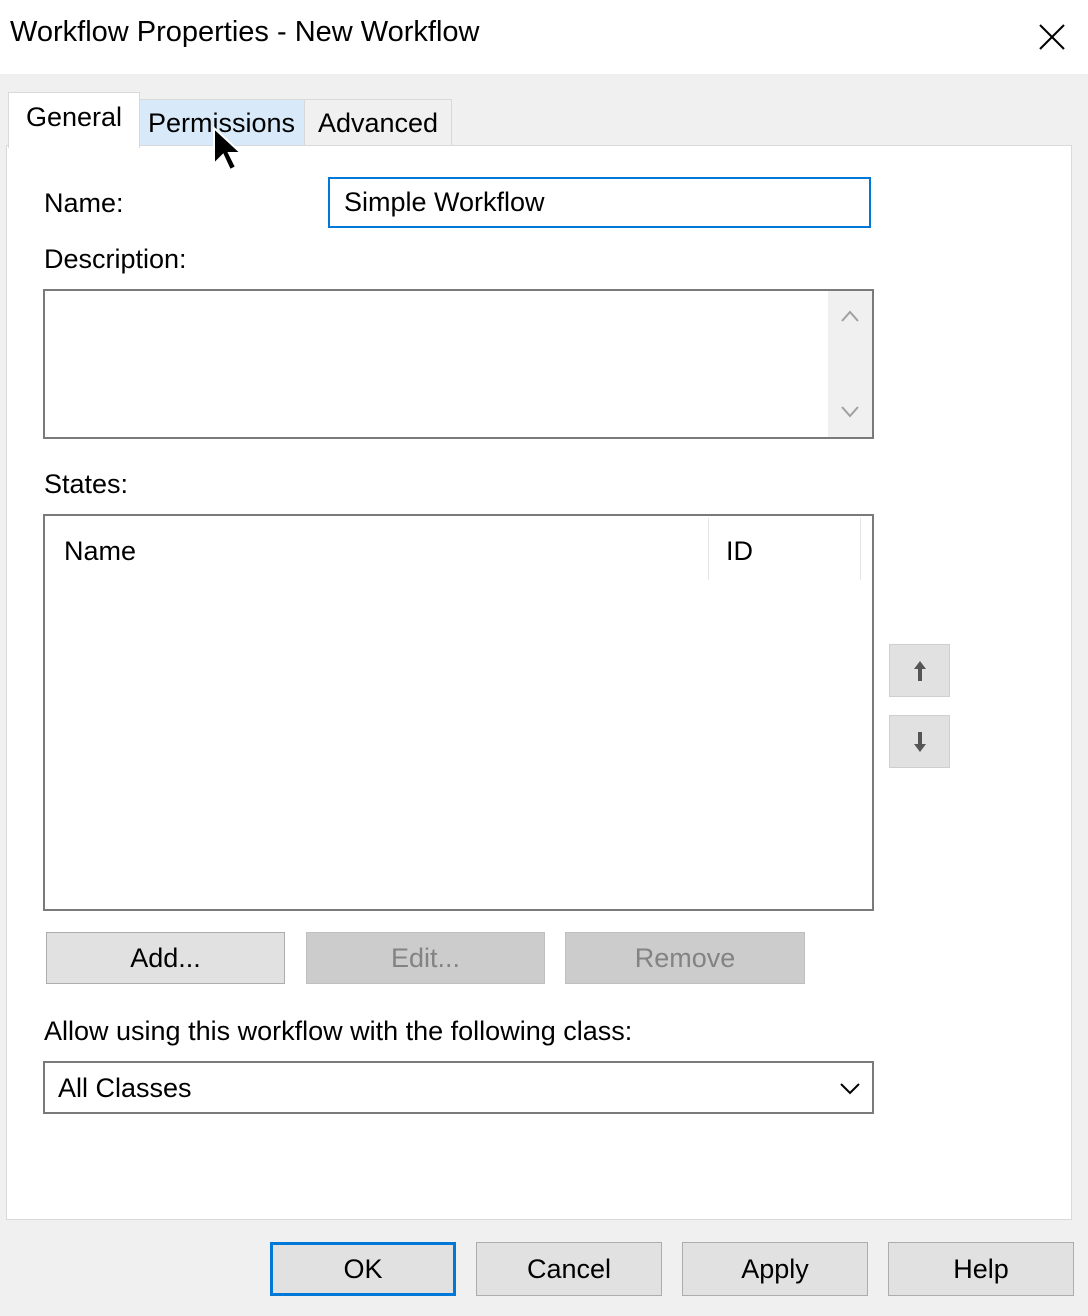 The image size is (1088, 1316). Describe the element at coordinates (100, 551) in the screenshot. I see `states-column-name: Name` at that location.